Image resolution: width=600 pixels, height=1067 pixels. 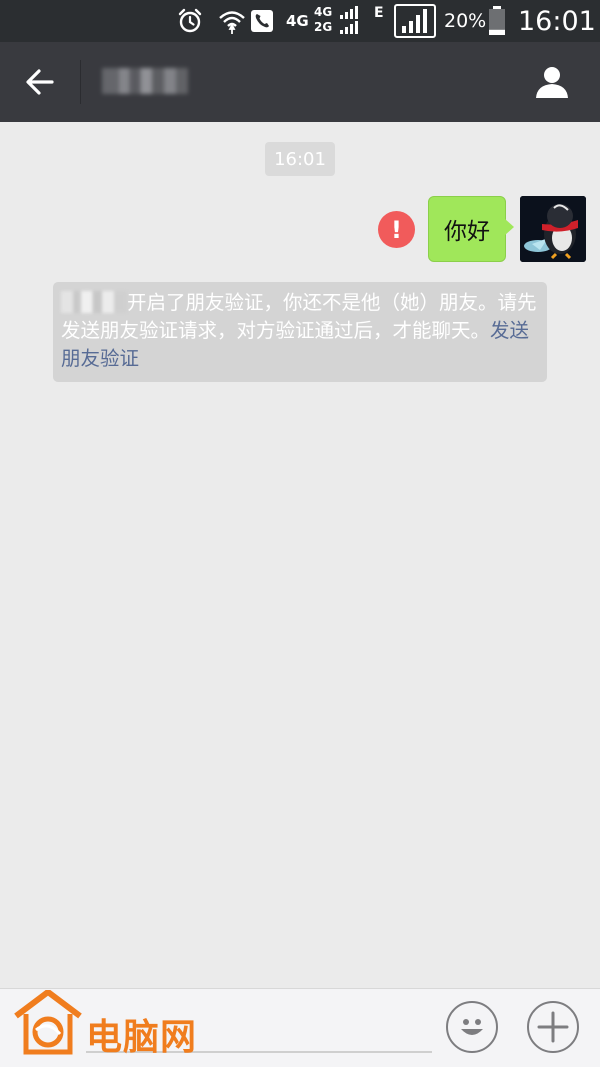 What do you see at coordinates (396, 229) in the screenshot?
I see `send-failed-icon: !` at bounding box center [396, 229].